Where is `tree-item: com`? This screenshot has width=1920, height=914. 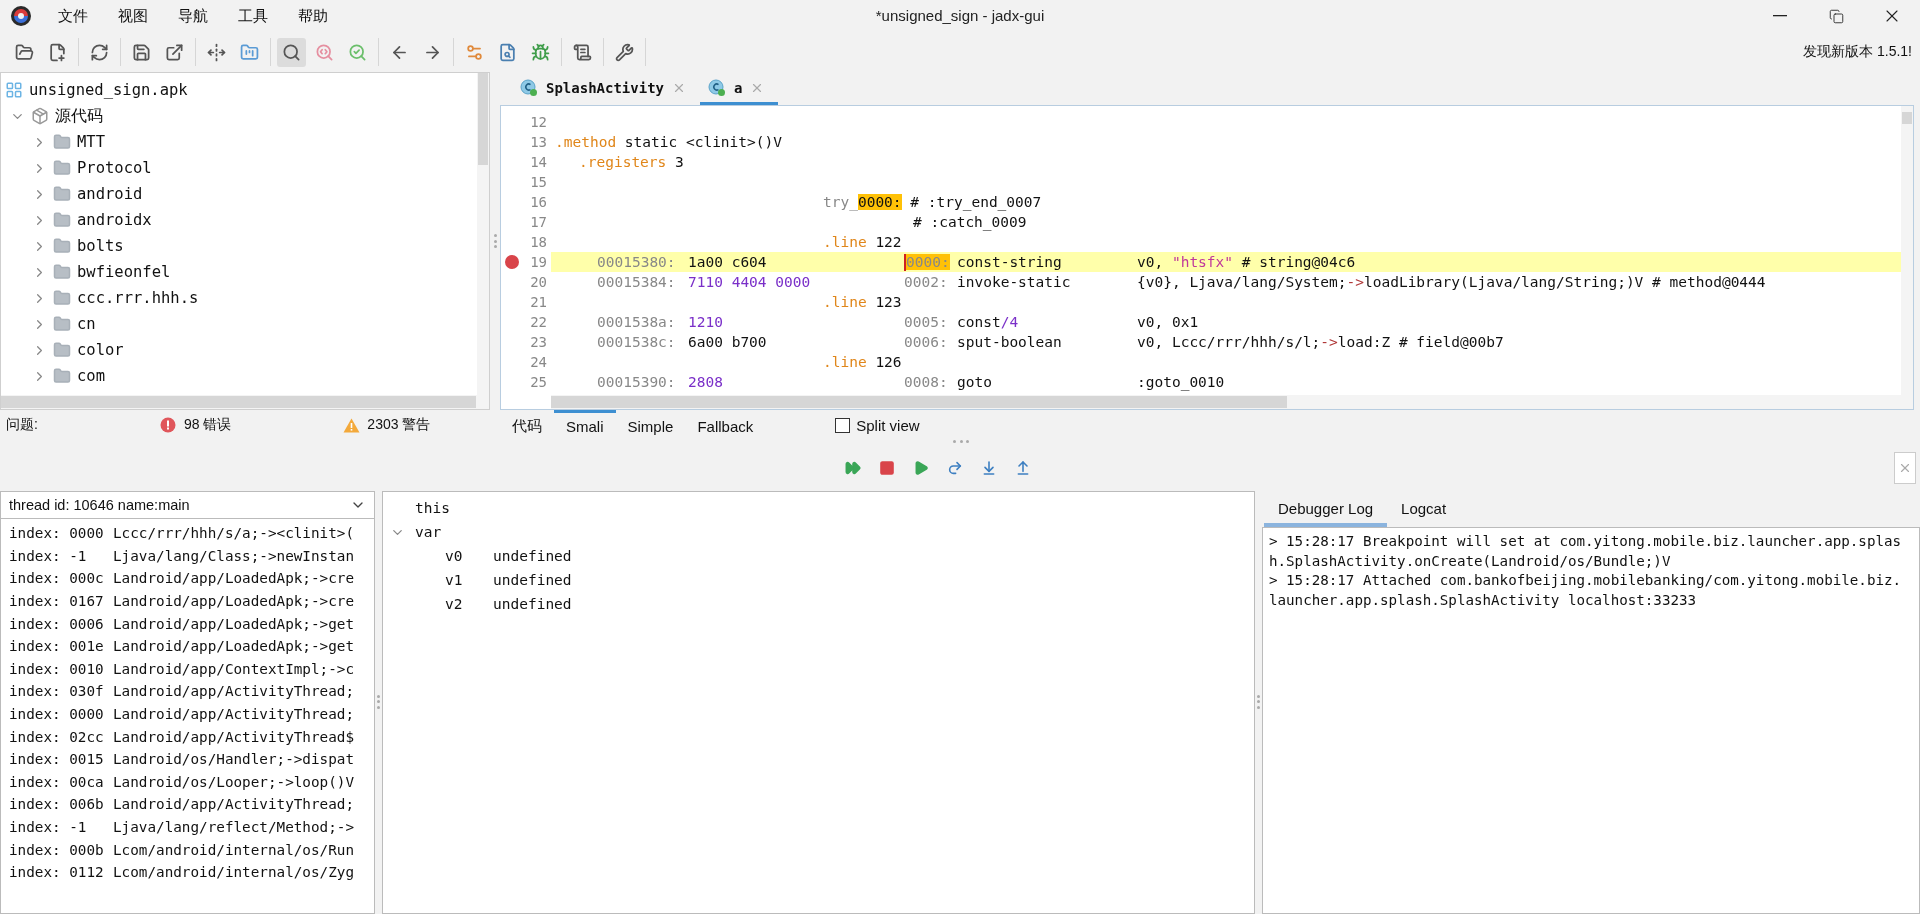
tree-item: com is located at coordinates (91, 376).